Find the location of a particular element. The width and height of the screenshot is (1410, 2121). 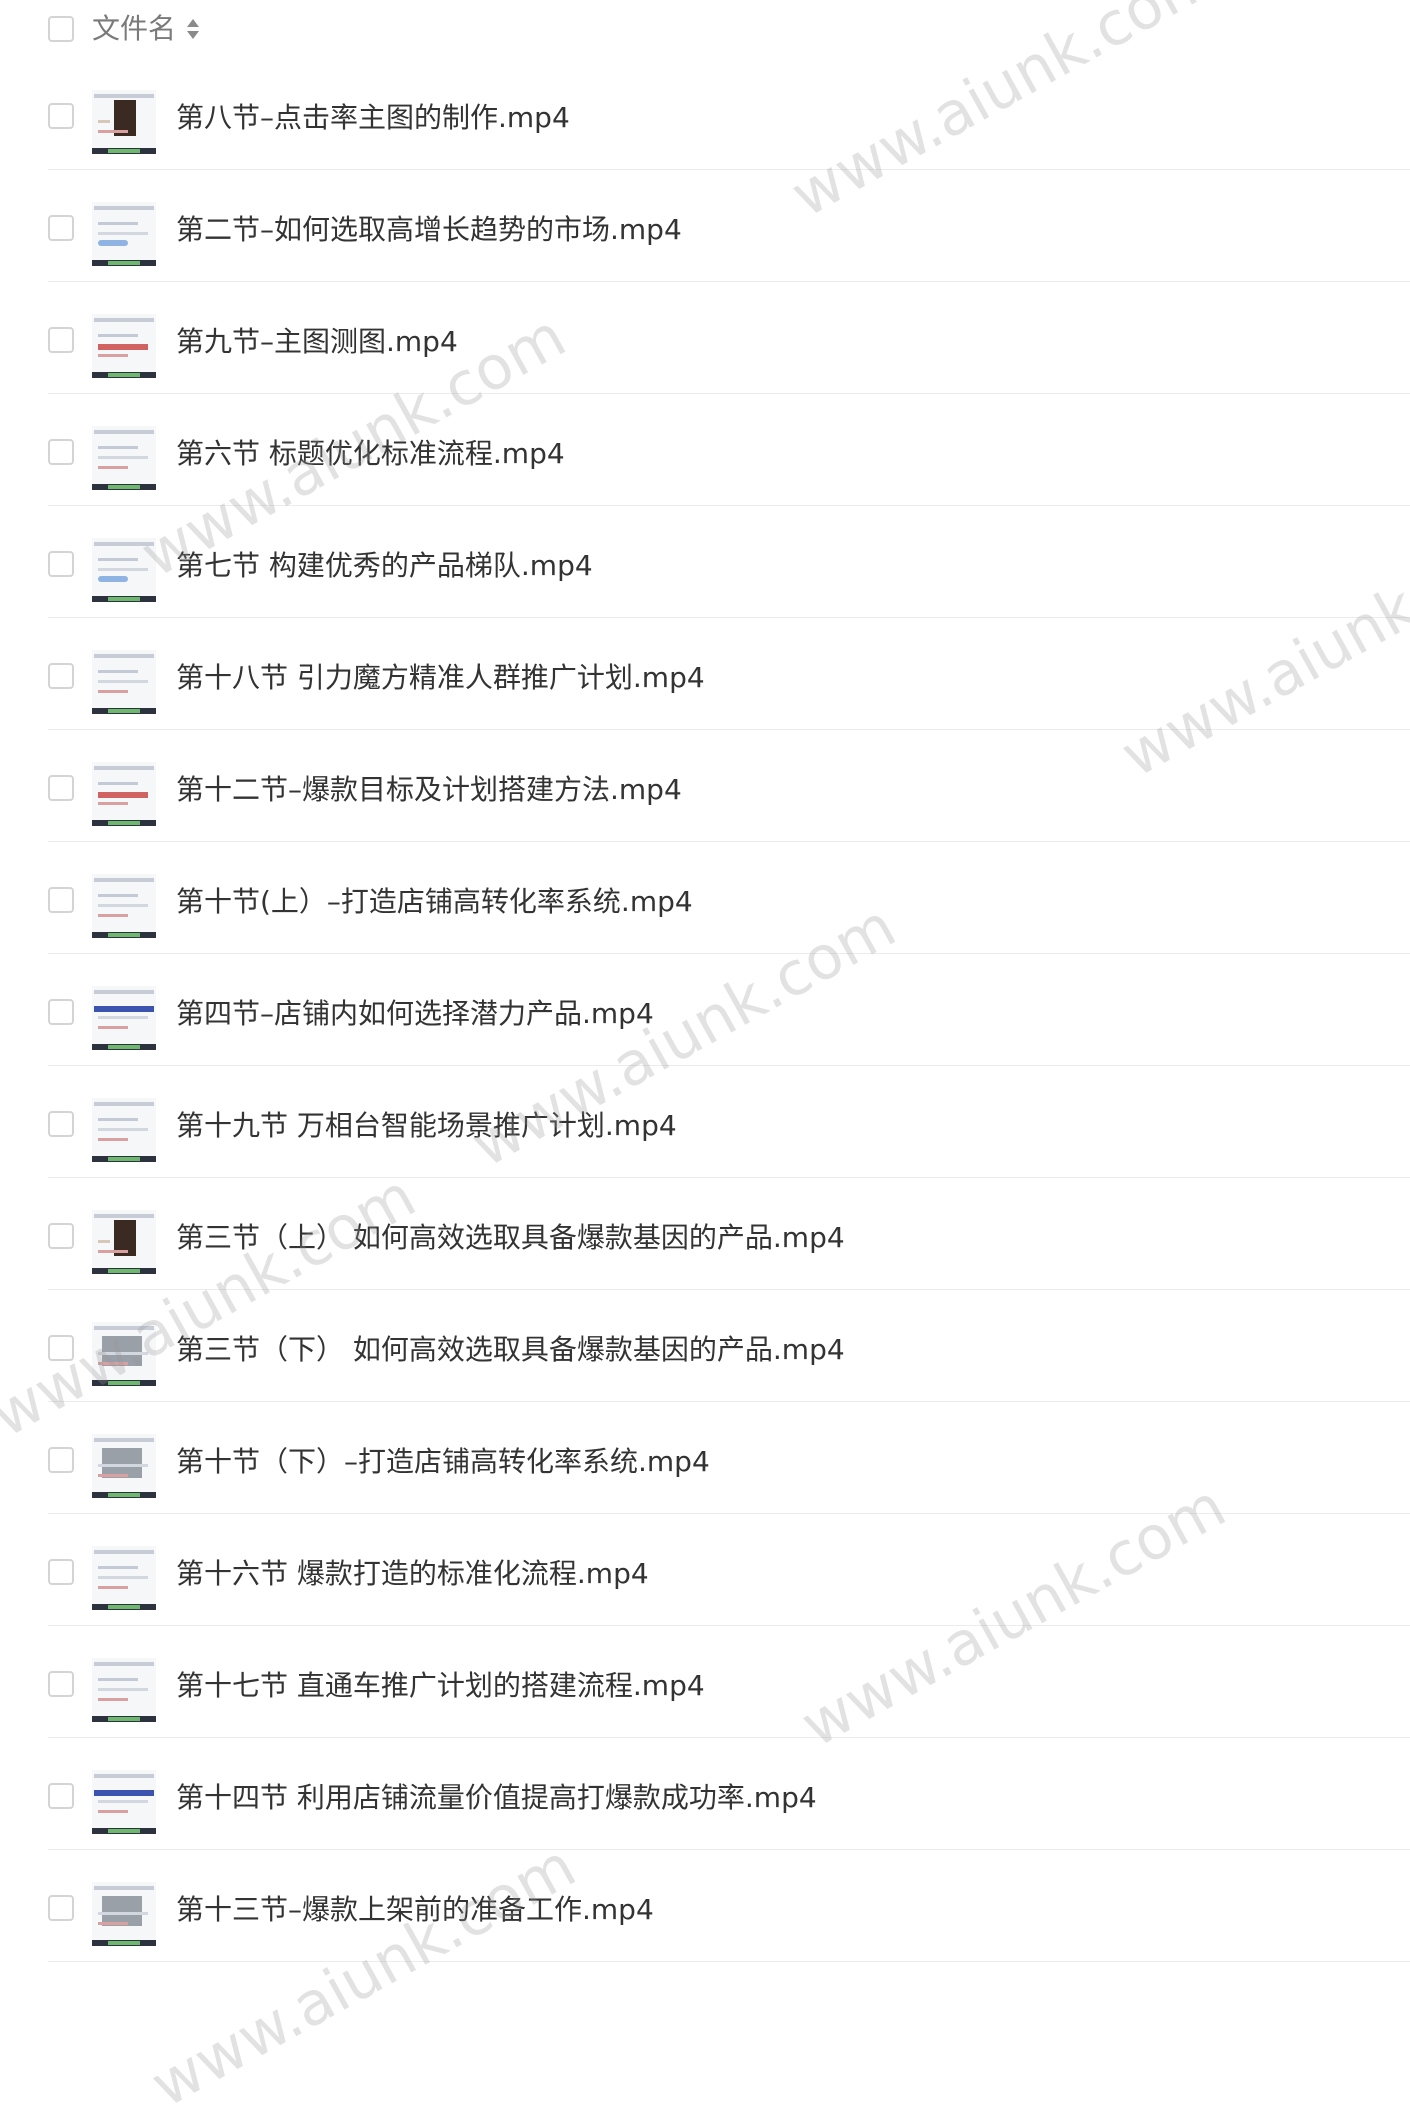

file-row: 第九节–主图测图.mp4 is located at coordinates (705, 338).